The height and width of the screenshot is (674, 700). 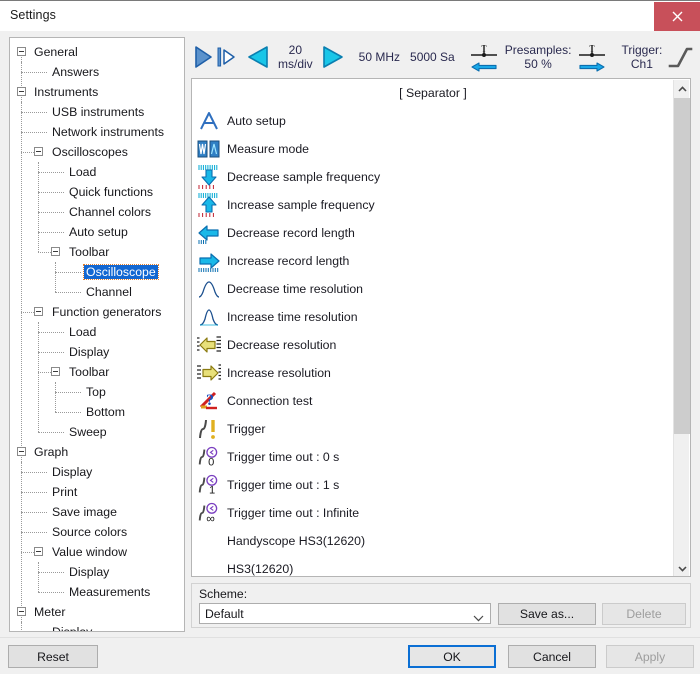 I want to click on tree-item-quick-functions: Quick functions, so click(x=97, y=192).